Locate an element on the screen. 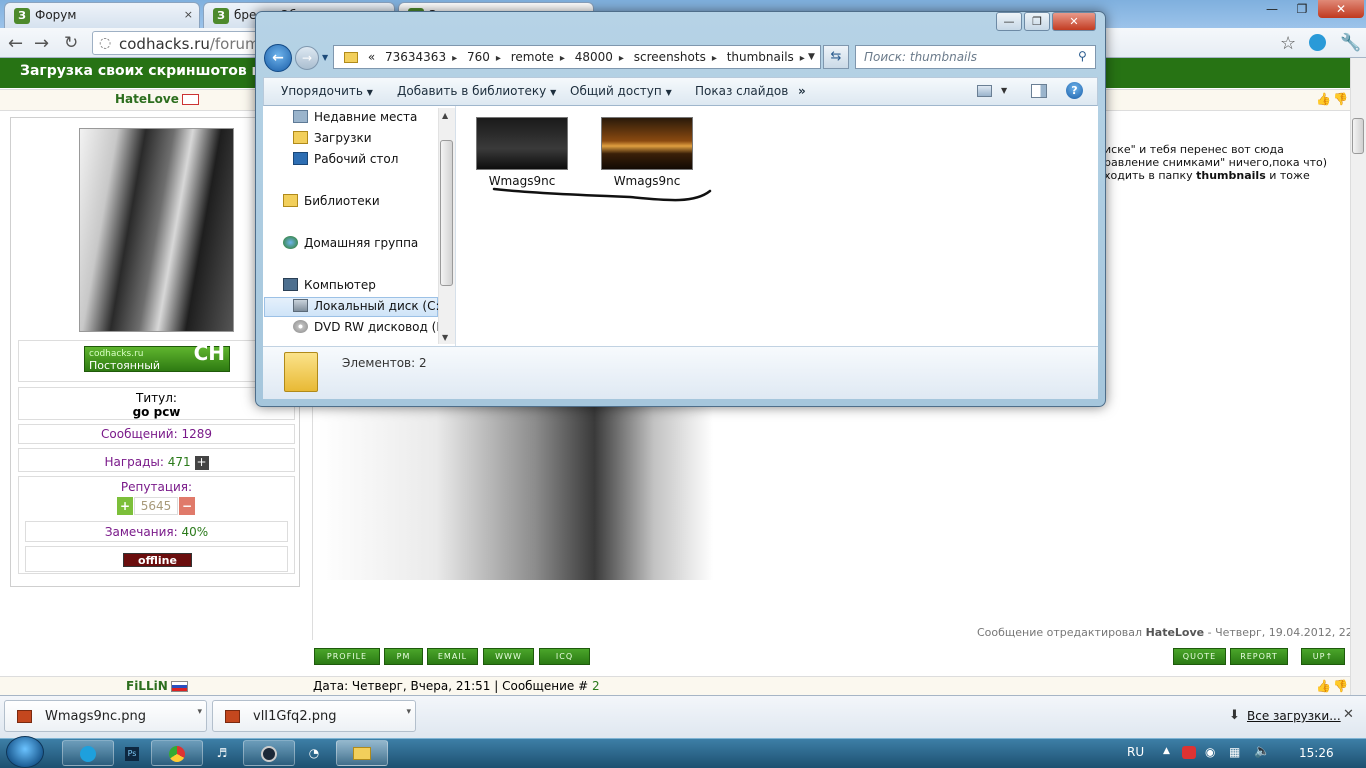  tray-app-icon: ◉ is located at coordinates (1210, 752).